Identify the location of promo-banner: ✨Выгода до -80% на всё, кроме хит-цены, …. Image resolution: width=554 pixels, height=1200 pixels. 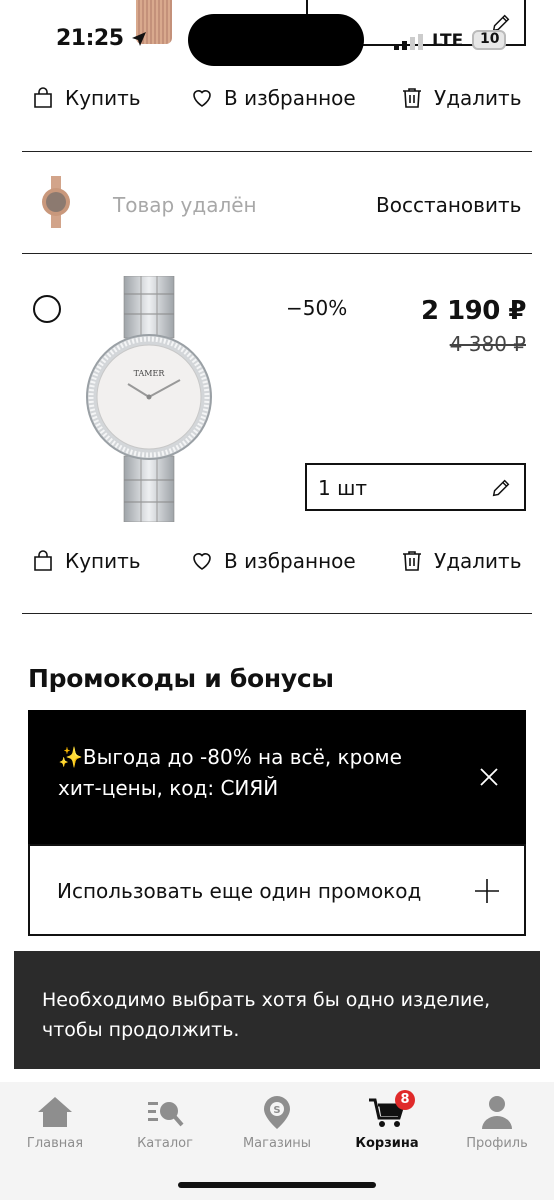
(277, 777).